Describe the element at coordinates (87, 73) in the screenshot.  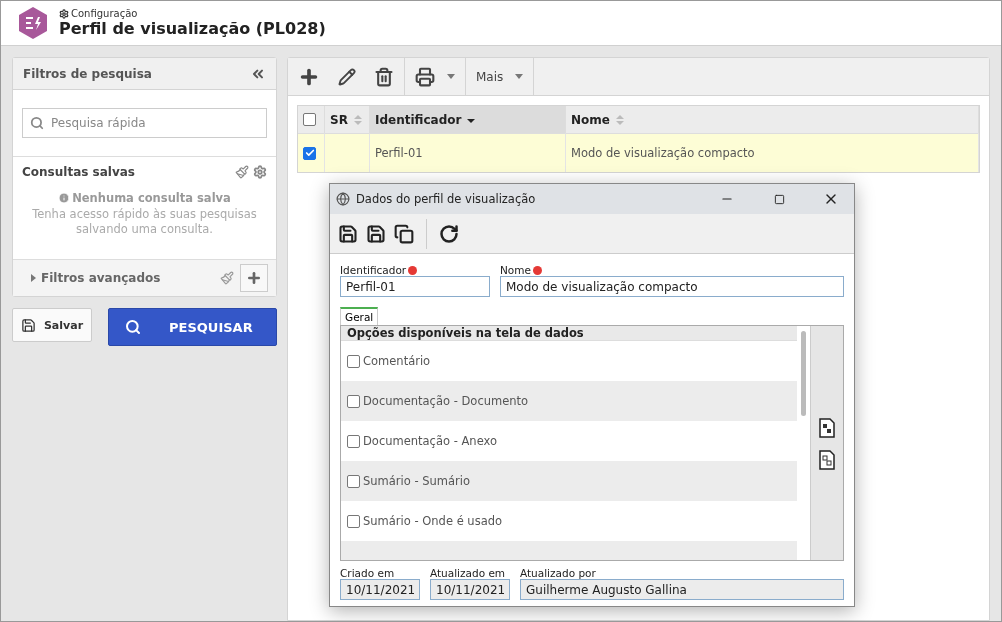
I see `panel-title: Filtros de pesquisa` at that location.